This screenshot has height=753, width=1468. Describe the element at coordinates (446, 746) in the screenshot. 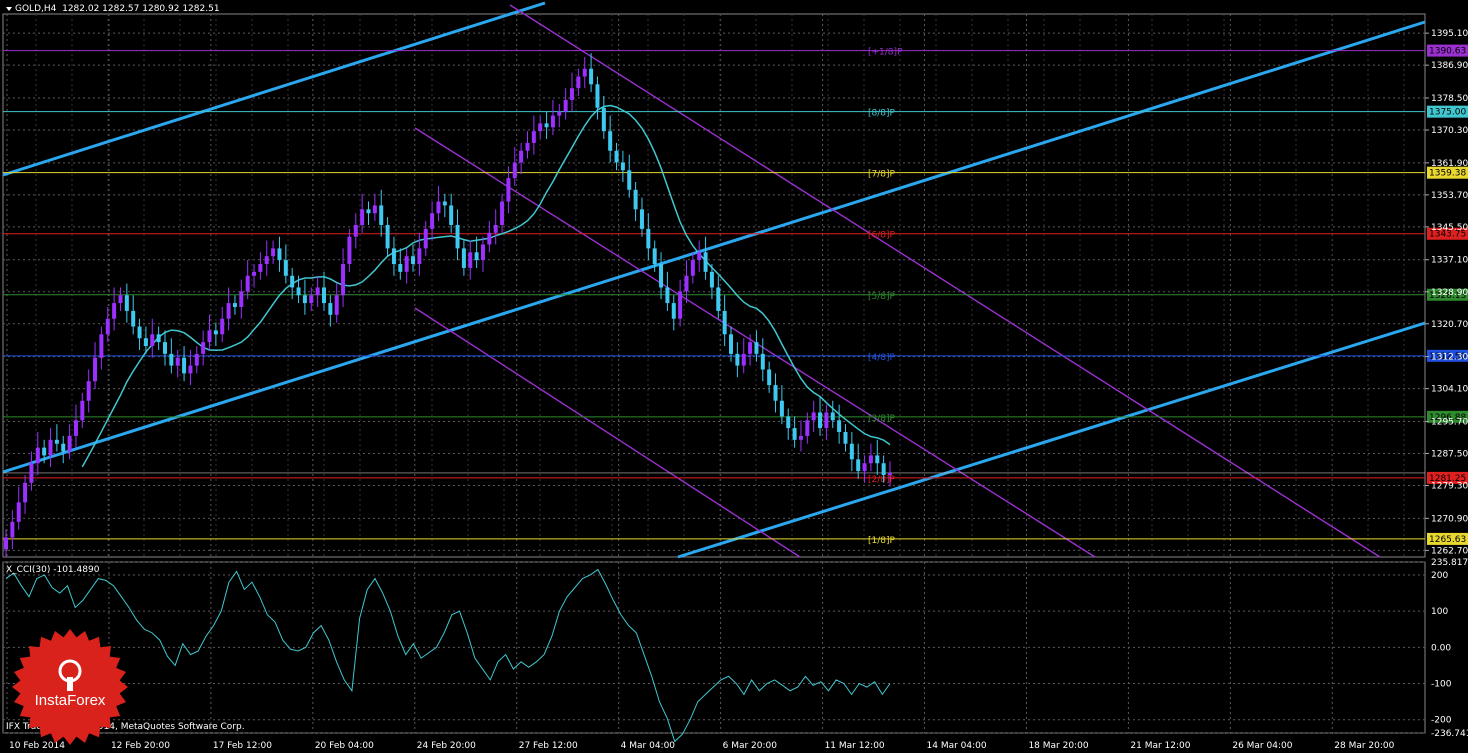

I see `x-tick-label: 24 Feb 20:00` at that location.